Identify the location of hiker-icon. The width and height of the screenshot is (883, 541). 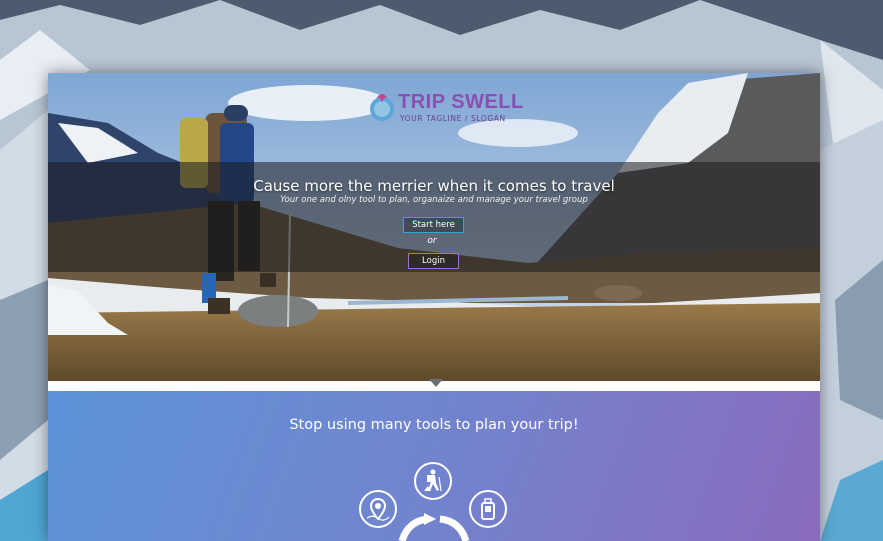
(433, 481).